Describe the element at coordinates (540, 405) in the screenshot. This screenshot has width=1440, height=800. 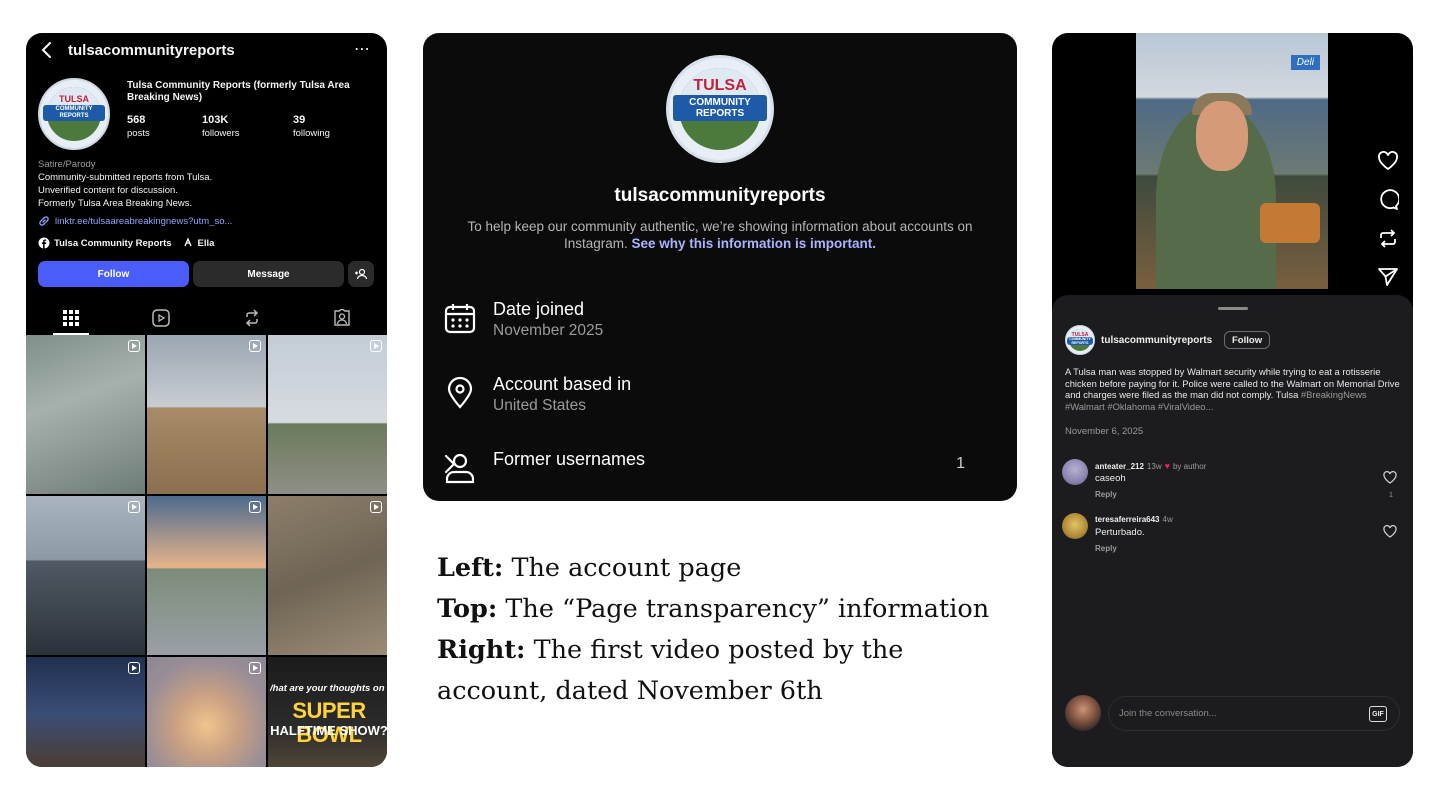
I see `account-based-value: United States` at that location.